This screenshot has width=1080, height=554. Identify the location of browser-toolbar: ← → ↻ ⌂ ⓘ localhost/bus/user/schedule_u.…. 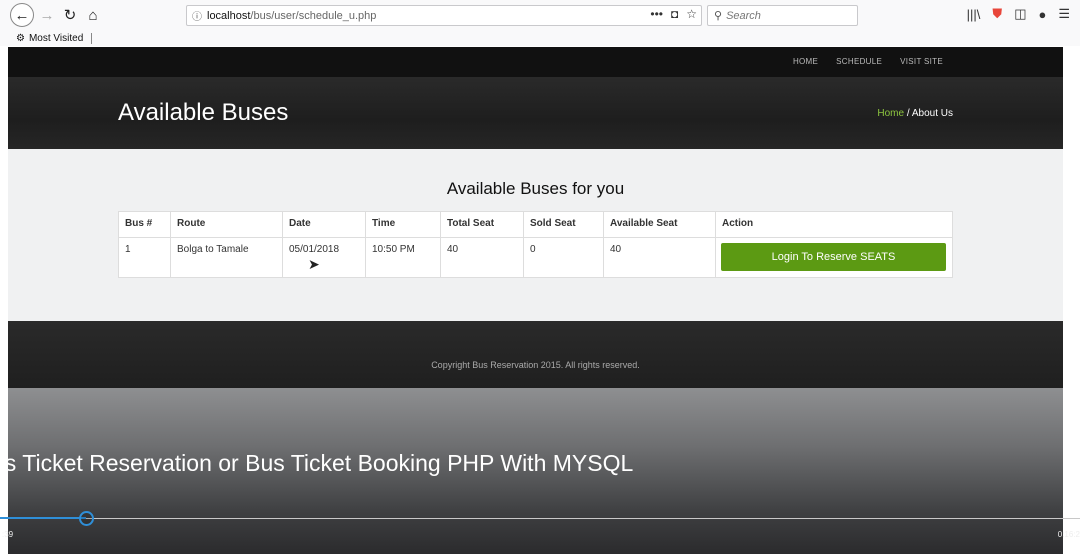
(540, 15).